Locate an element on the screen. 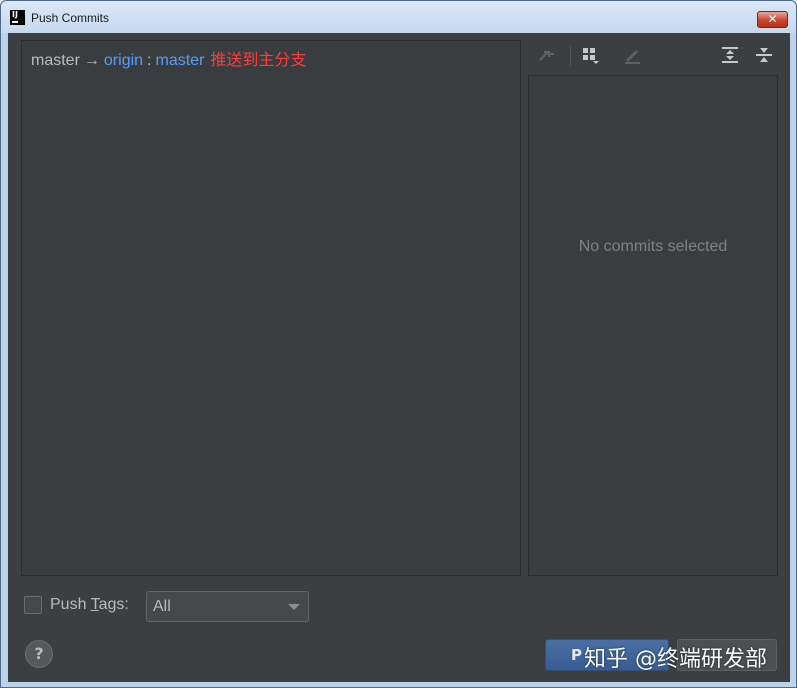 The image size is (797, 688). intellij-app-icon: IJ is located at coordinates (17, 17).